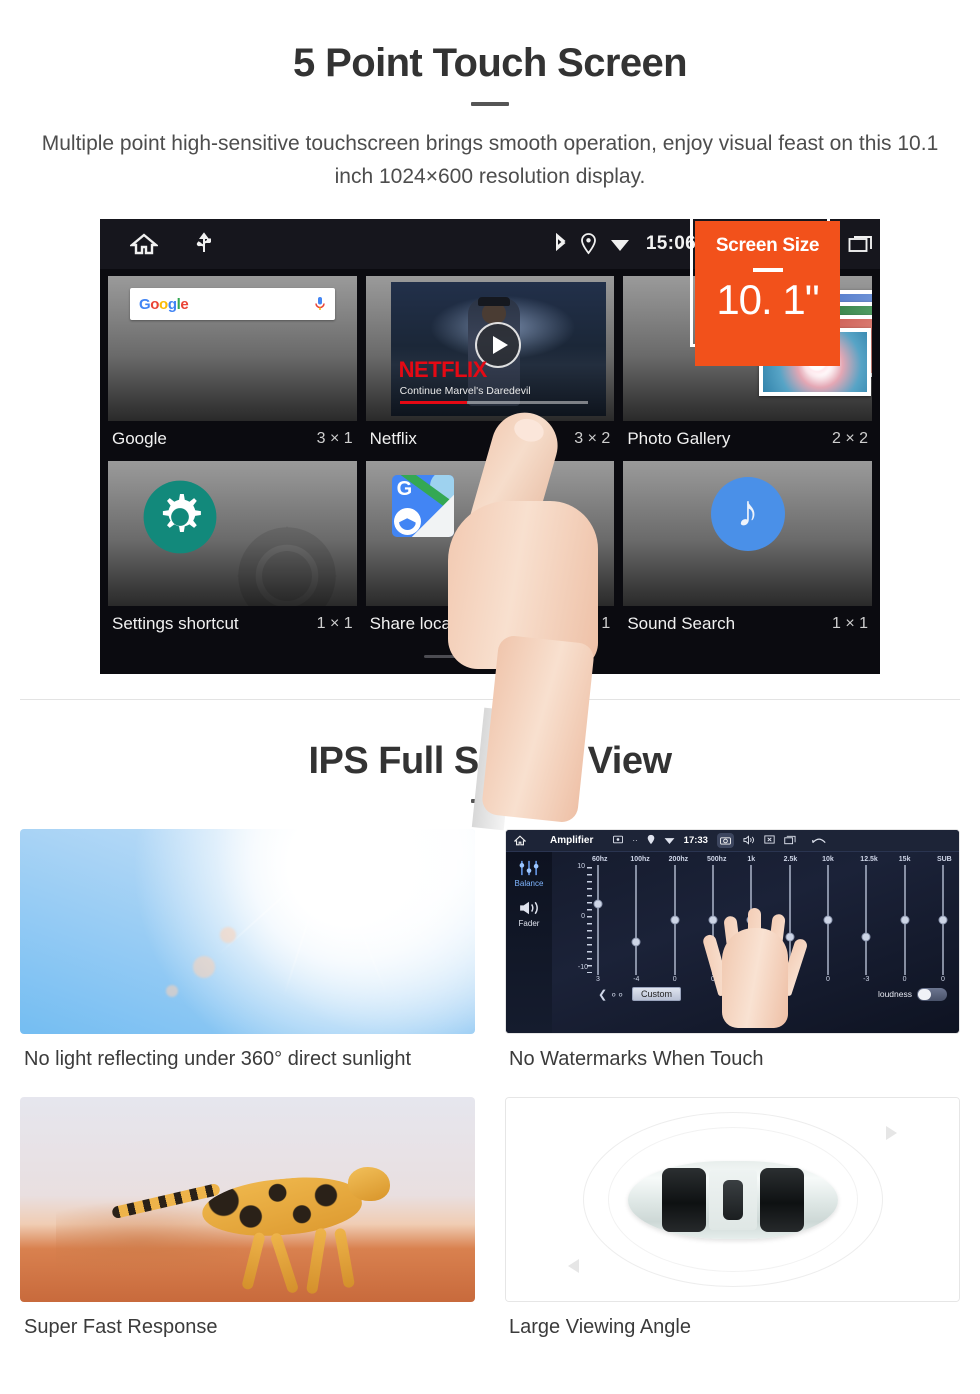  What do you see at coordinates (493, 403) in the screenshot?
I see `progress-bar` at bounding box center [493, 403].